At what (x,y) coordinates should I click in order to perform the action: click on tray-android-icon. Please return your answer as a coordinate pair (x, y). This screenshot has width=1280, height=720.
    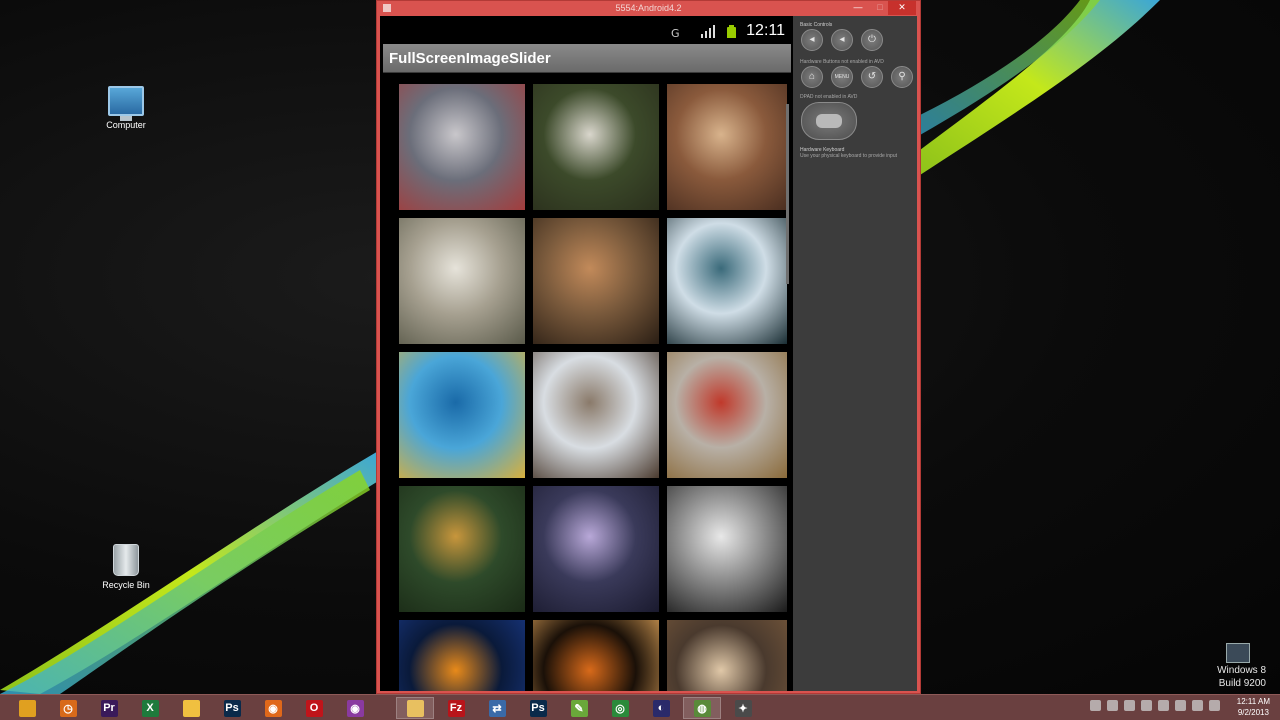
    Looking at the image, I should click on (1129, 705).